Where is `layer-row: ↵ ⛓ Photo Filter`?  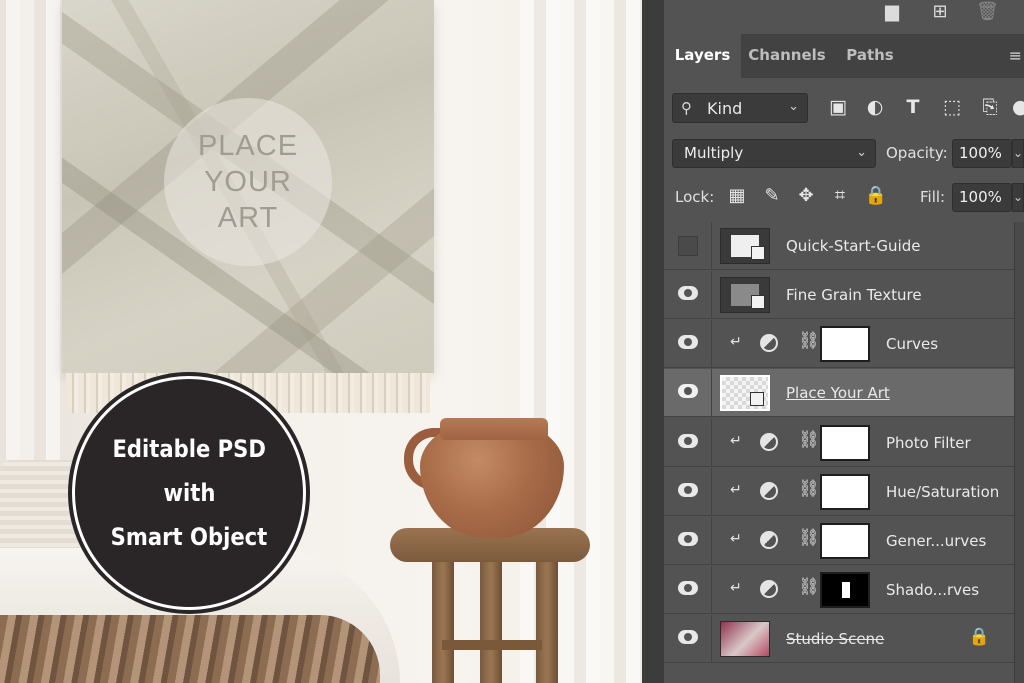 layer-row: ↵ ⛓ Photo Filter is located at coordinates (839, 443).